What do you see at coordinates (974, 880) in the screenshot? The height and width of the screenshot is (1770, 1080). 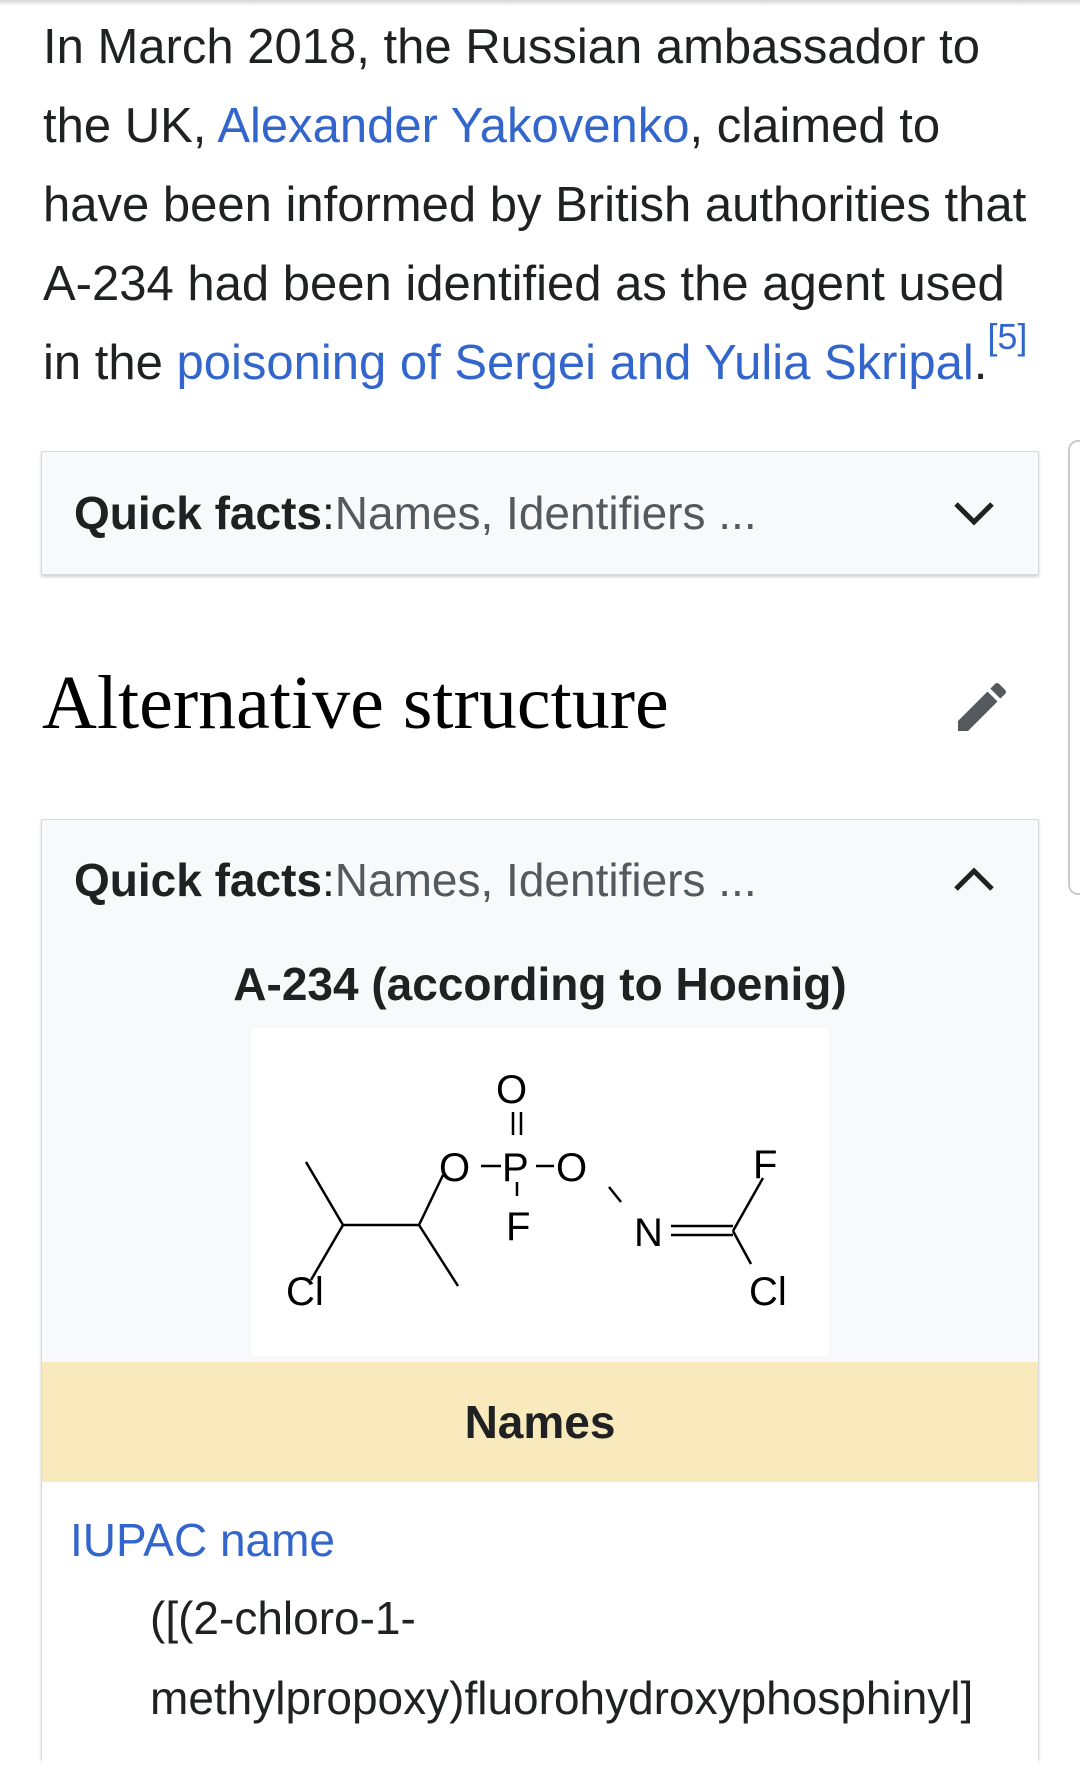 I see `chevron-up-icon` at bounding box center [974, 880].